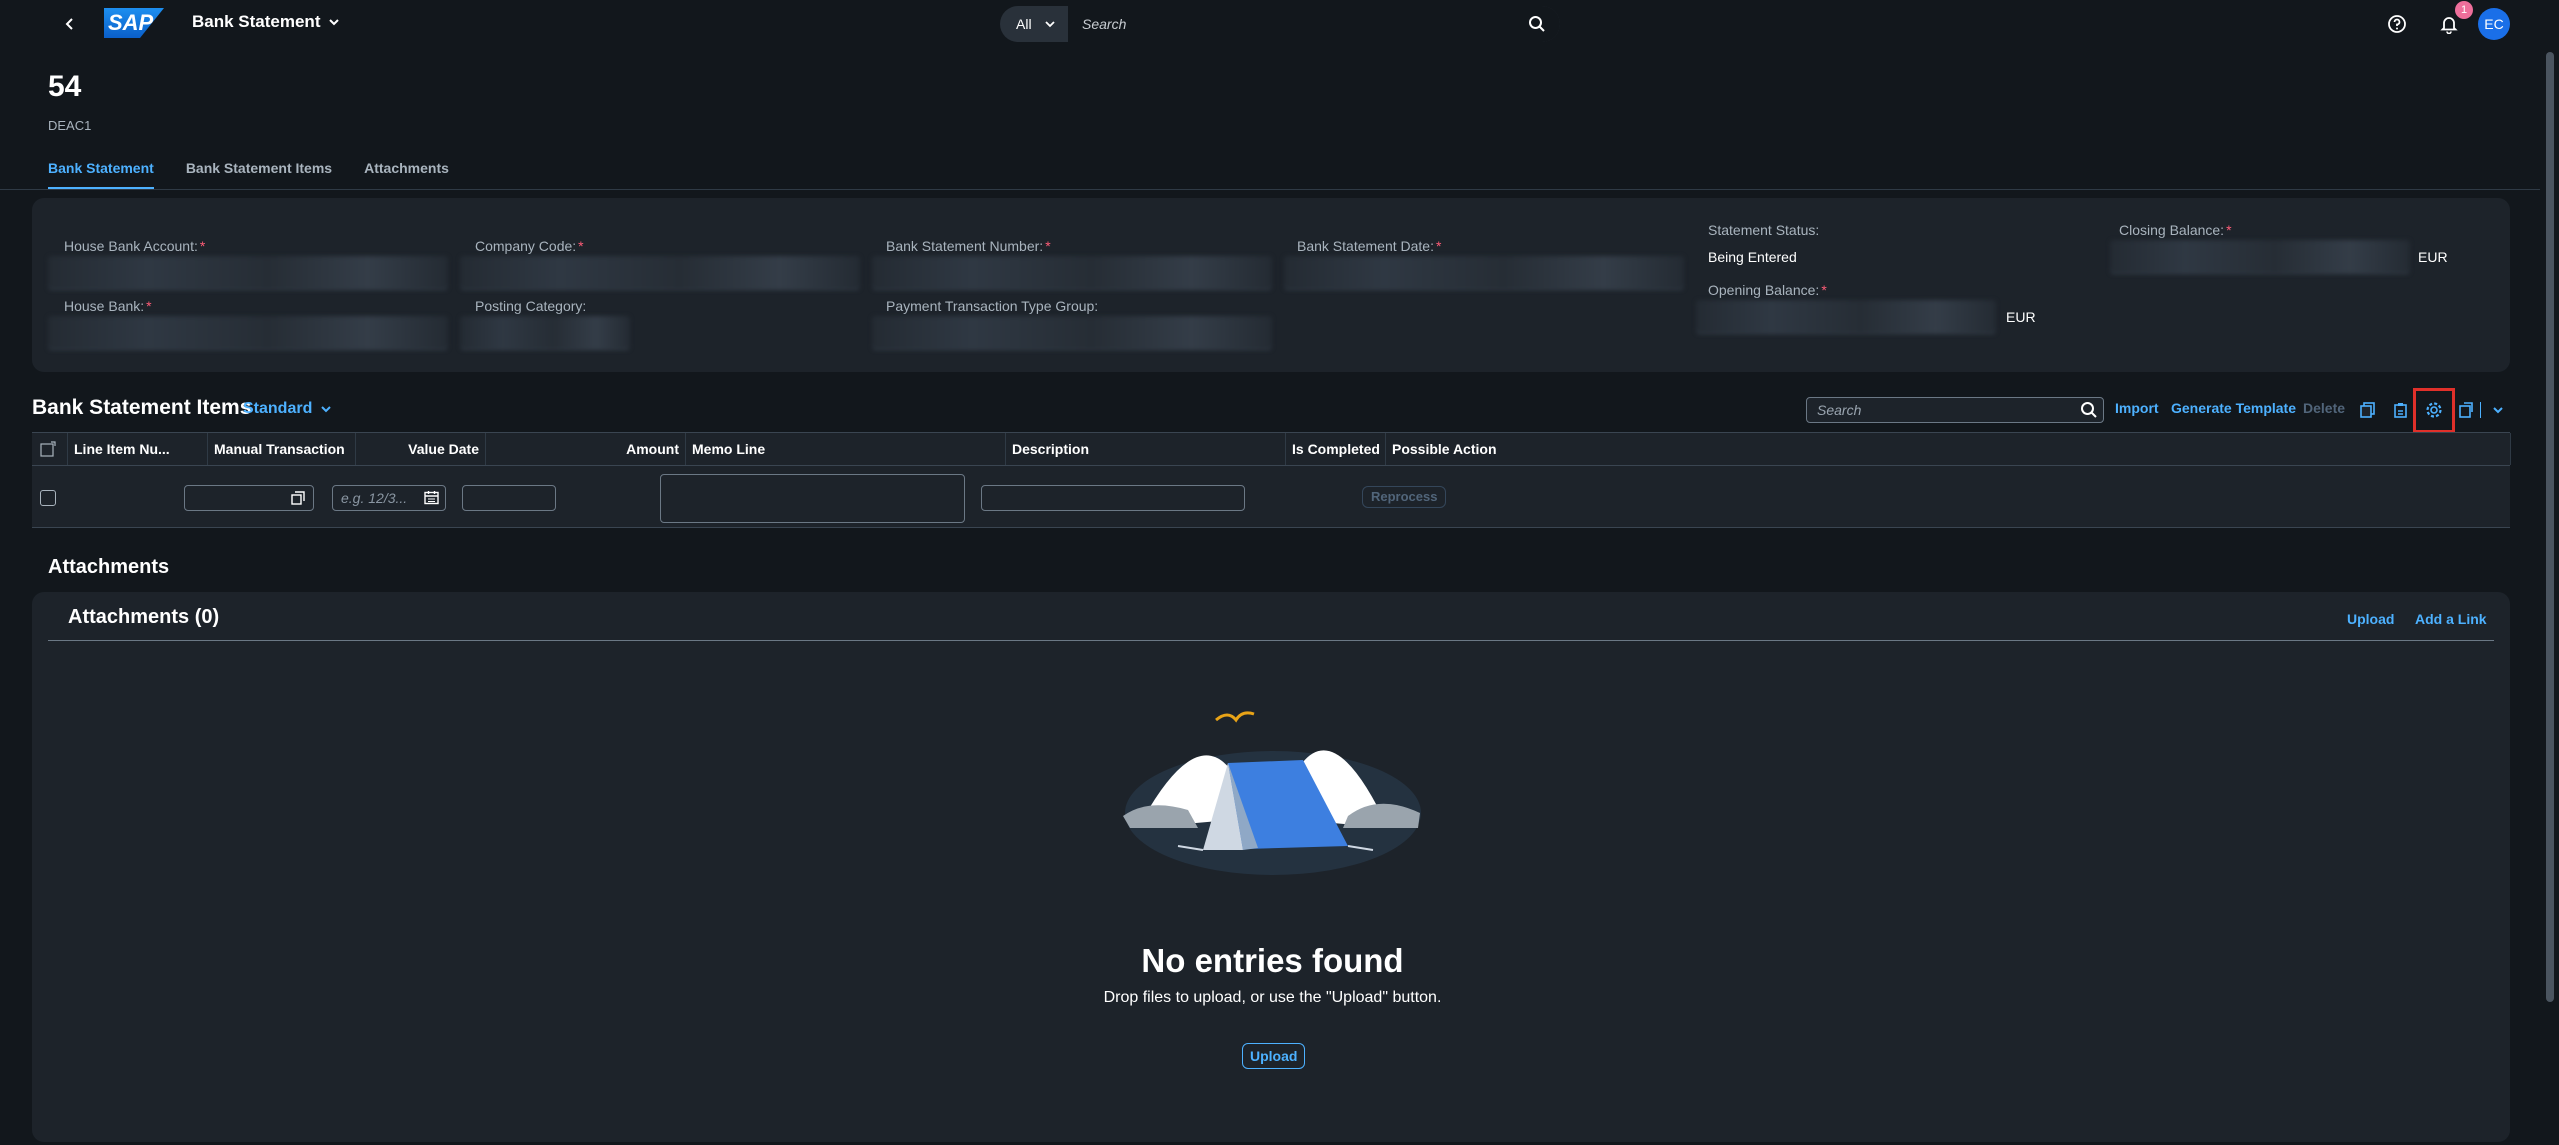 The height and width of the screenshot is (1145, 2559). I want to click on page-title: 54, so click(65, 86).